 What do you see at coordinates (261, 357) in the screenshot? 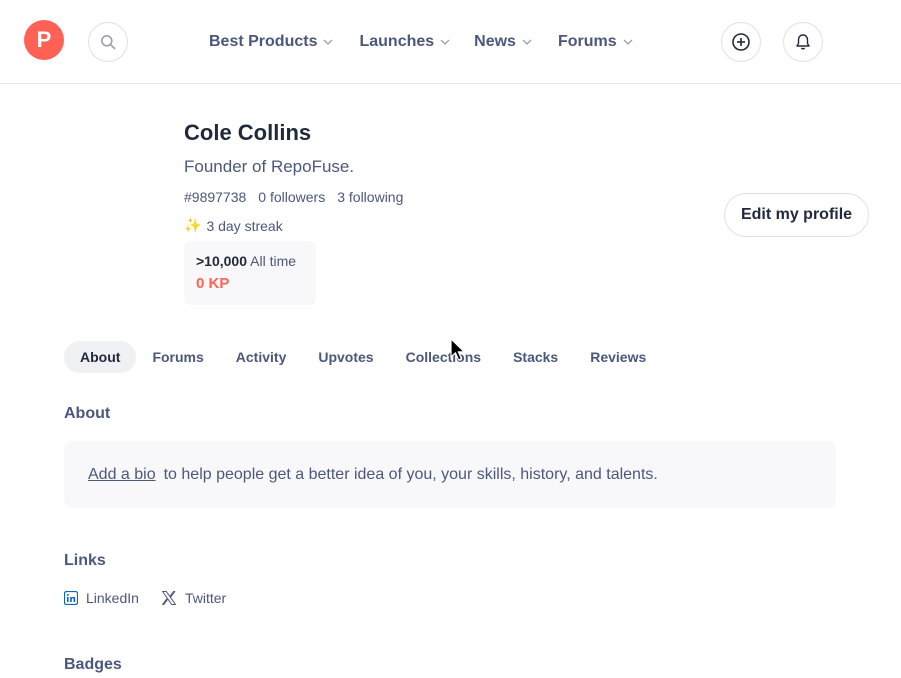
I see `tab-activity: Activity` at bounding box center [261, 357].